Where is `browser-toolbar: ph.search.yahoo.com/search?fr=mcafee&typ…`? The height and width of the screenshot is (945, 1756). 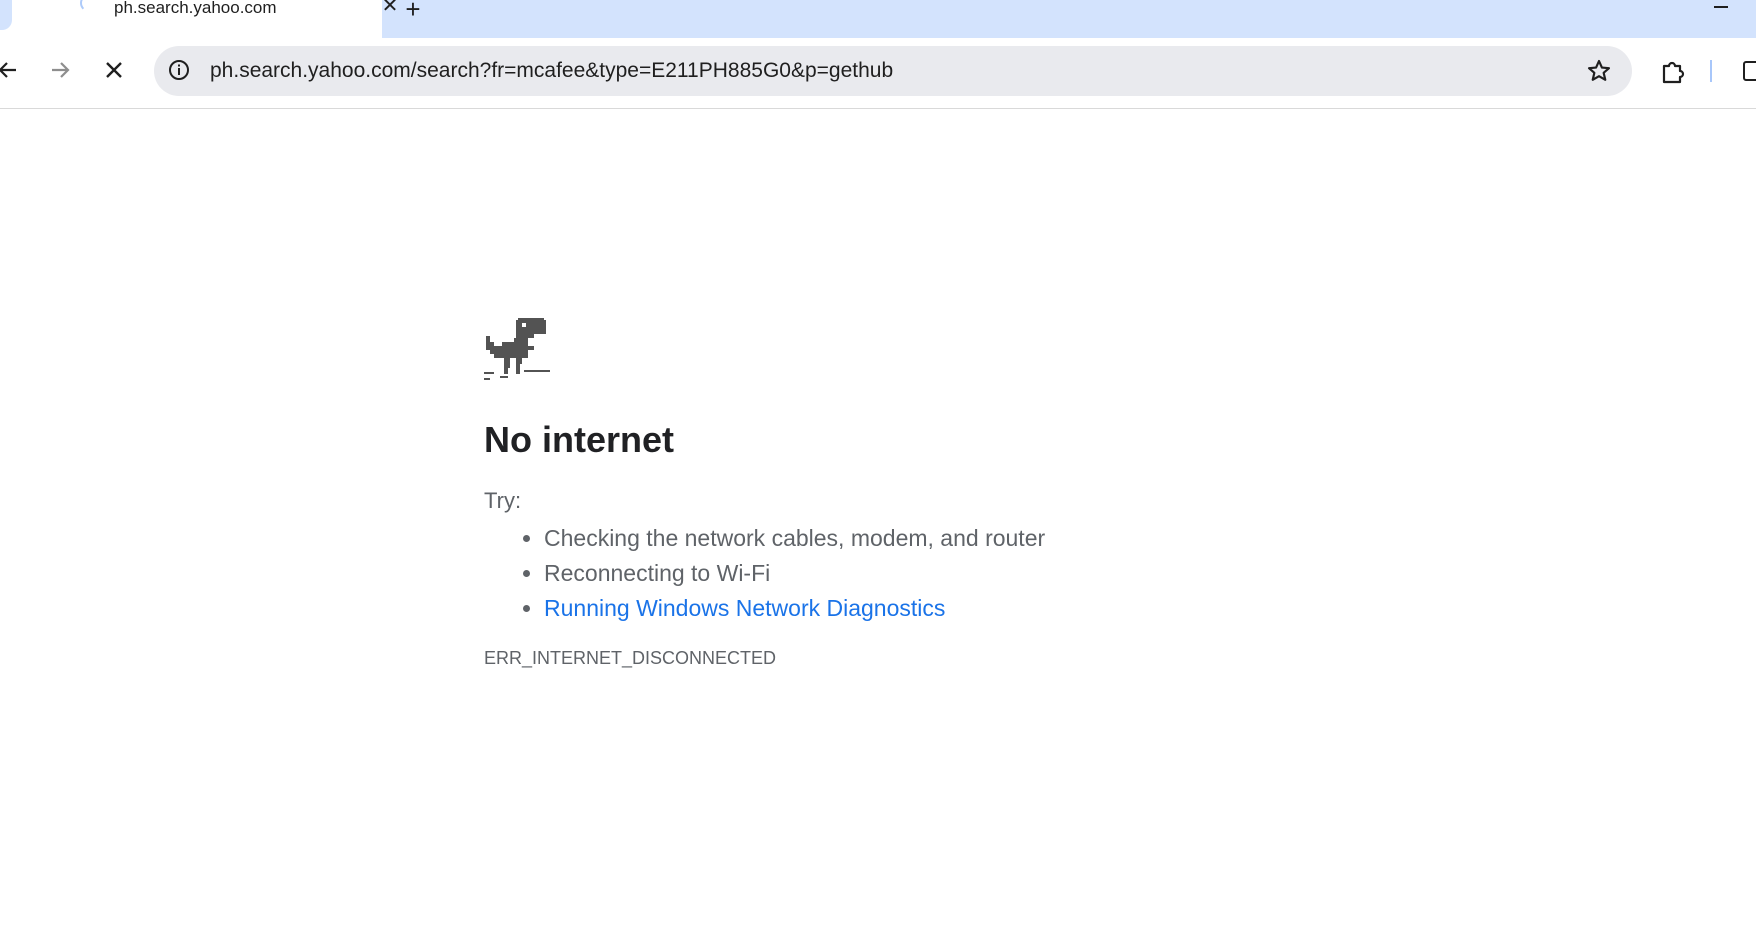 browser-toolbar: ph.search.yahoo.com/search?fr=mcafee&typ… is located at coordinates (878, 73).